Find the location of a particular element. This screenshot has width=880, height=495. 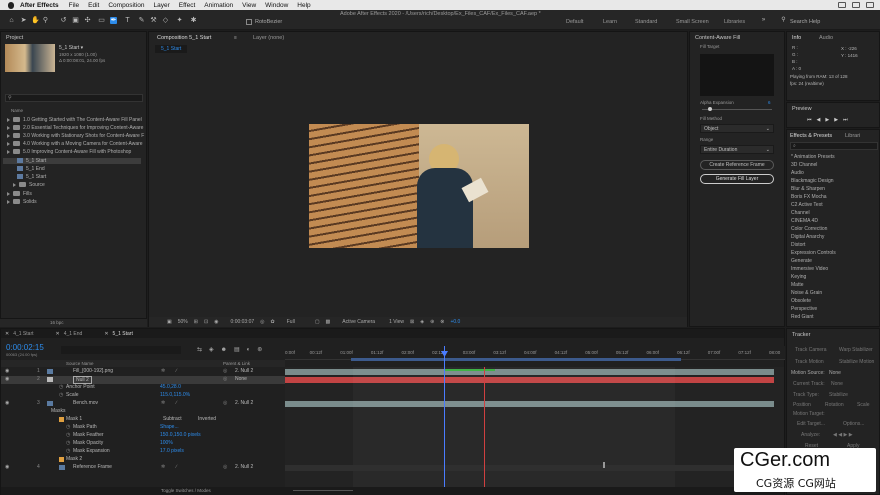

menu-effect: Effect is located at coordinates (187, 5).